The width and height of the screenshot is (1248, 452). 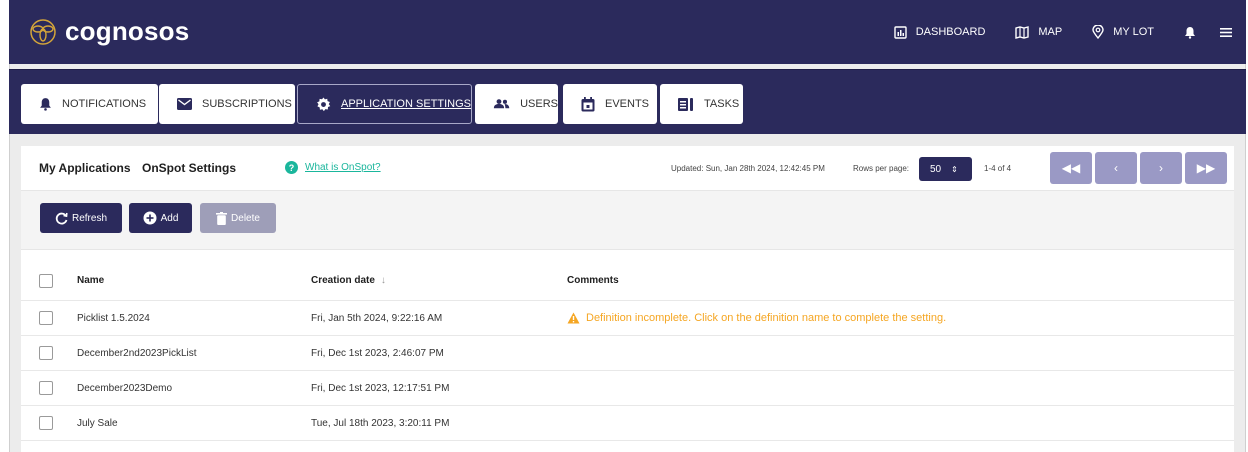 What do you see at coordinates (900, 32) in the screenshot?
I see `dashboard-icon` at bounding box center [900, 32].